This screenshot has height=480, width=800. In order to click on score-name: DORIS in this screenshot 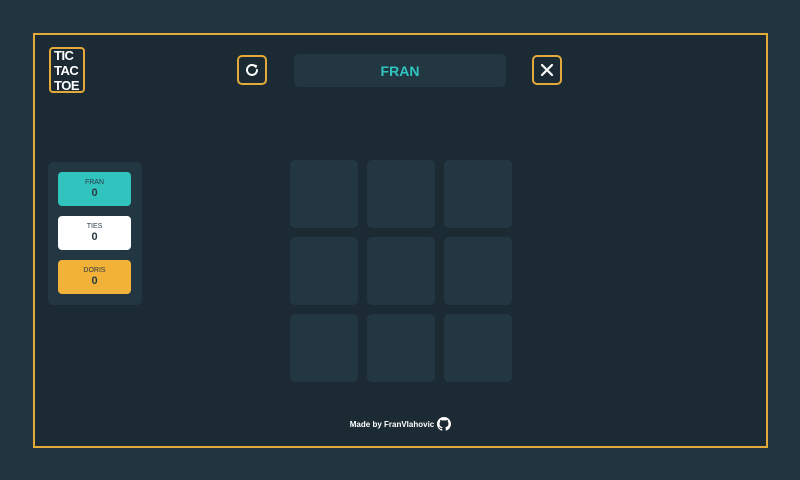, I will do `click(94, 270)`.